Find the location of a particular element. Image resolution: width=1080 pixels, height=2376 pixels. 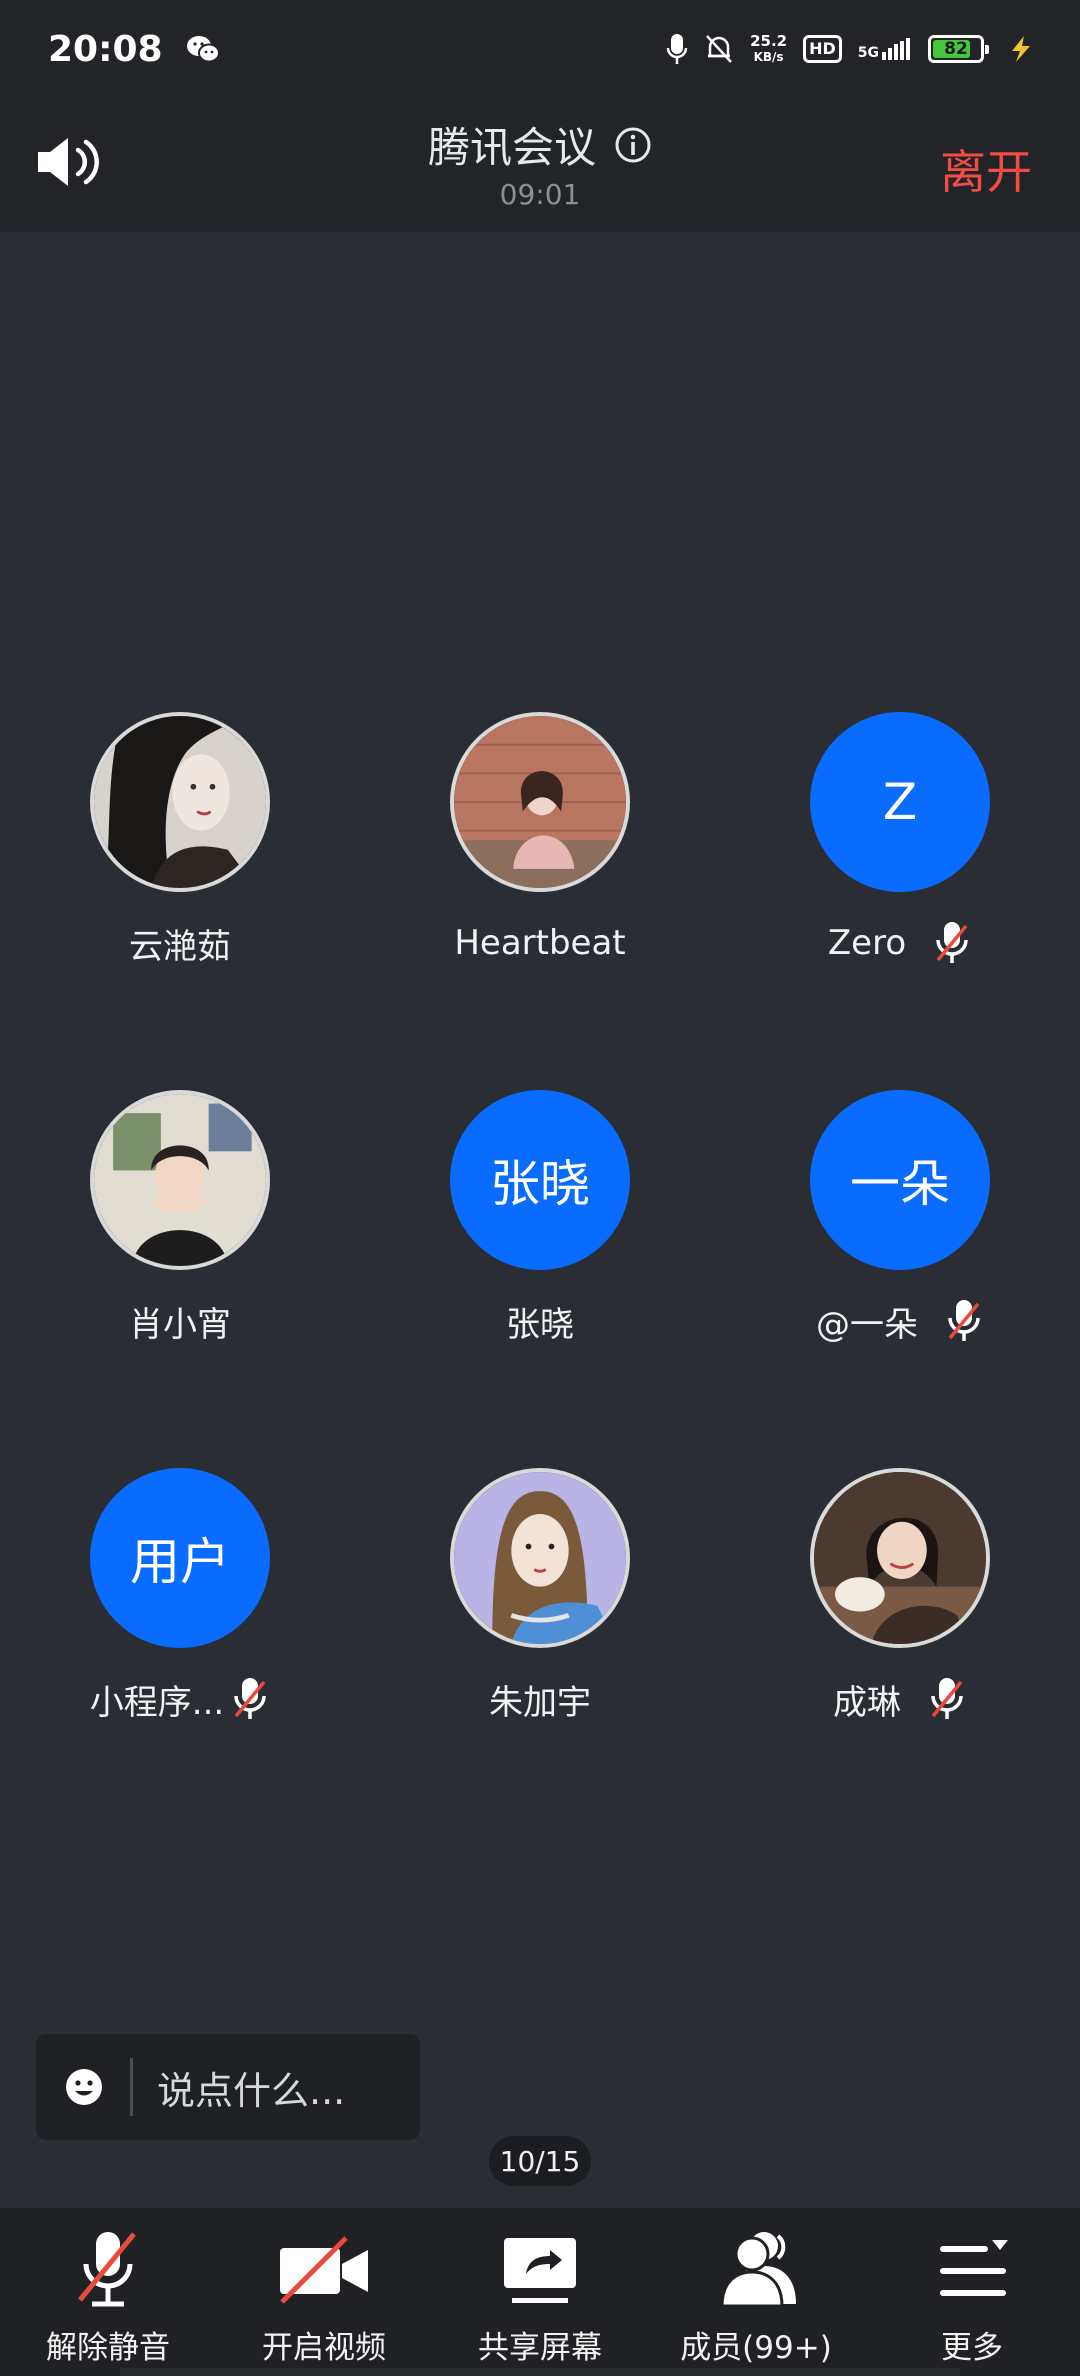

members-label: 成员(99+) is located at coordinates (756, 2348).